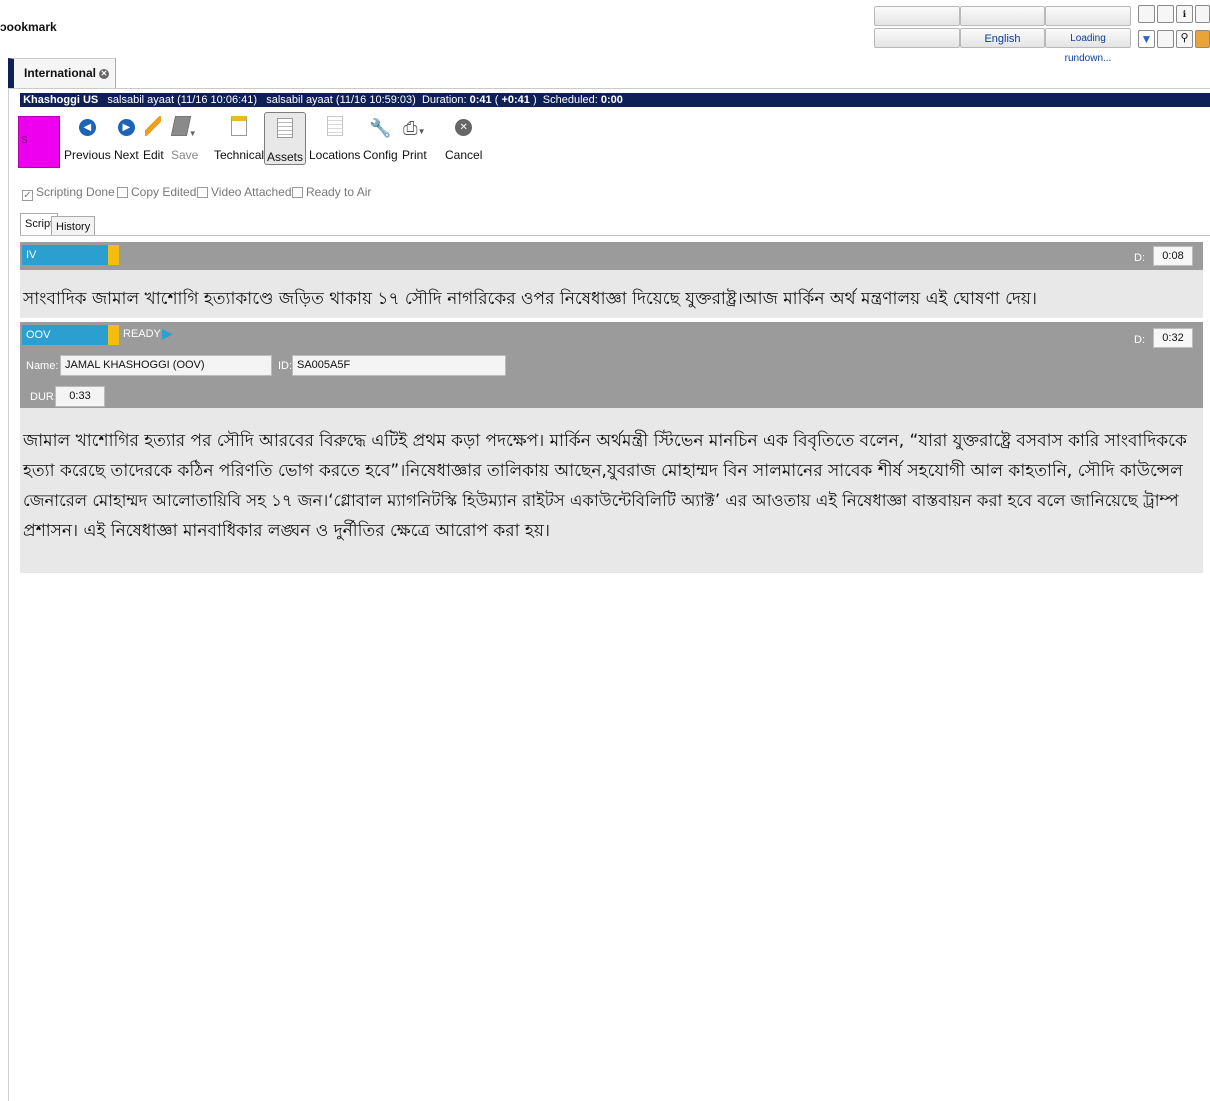 This screenshot has width=1210, height=1101. Describe the element at coordinates (87, 155) in the screenshot. I see `previous-label: Previous` at that location.